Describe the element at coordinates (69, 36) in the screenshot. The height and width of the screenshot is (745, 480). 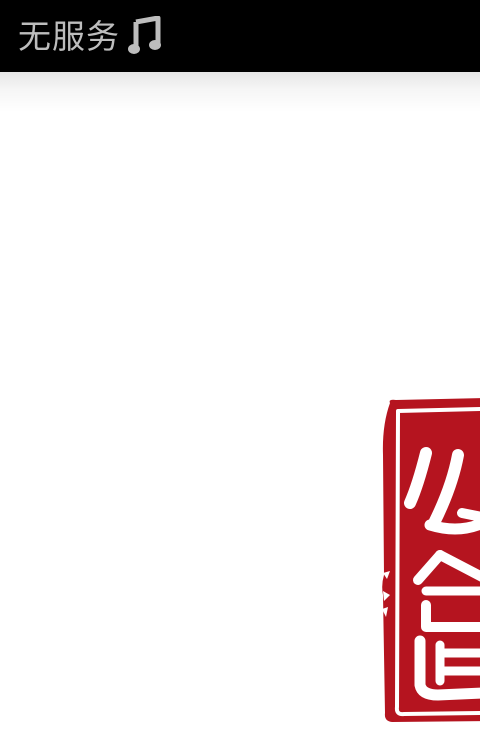
I see `carrier-status-text: 无服务` at that location.